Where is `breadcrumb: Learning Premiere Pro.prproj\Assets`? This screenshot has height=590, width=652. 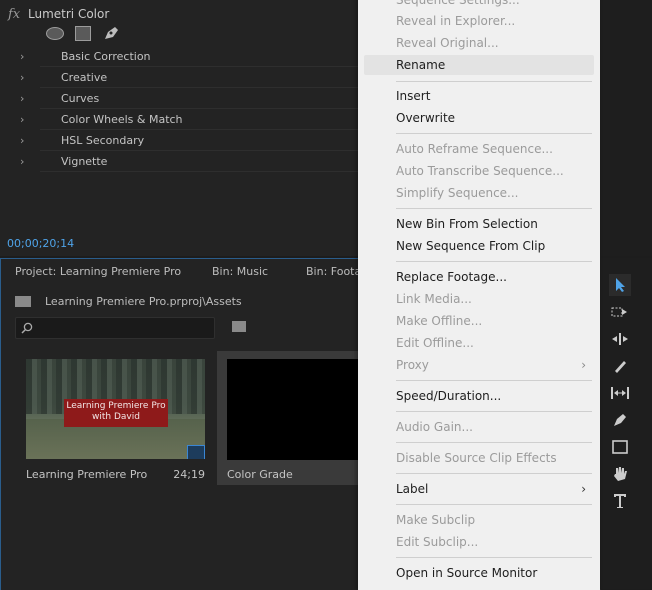 breadcrumb: Learning Premiere Pro.prproj\Assets is located at coordinates (128, 301).